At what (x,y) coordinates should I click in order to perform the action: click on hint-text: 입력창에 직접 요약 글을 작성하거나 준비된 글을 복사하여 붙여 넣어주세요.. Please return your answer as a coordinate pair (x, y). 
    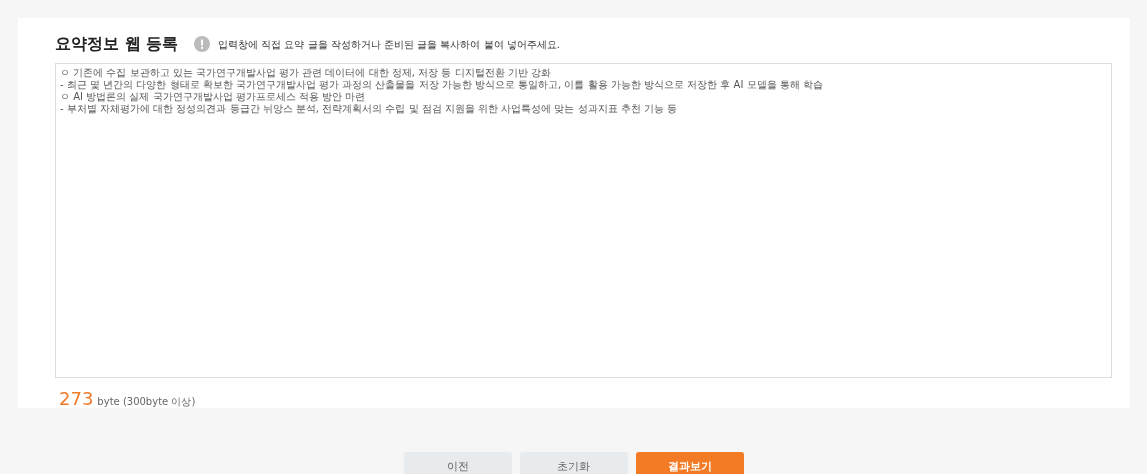
    Looking at the image, I should click on (389, 44).